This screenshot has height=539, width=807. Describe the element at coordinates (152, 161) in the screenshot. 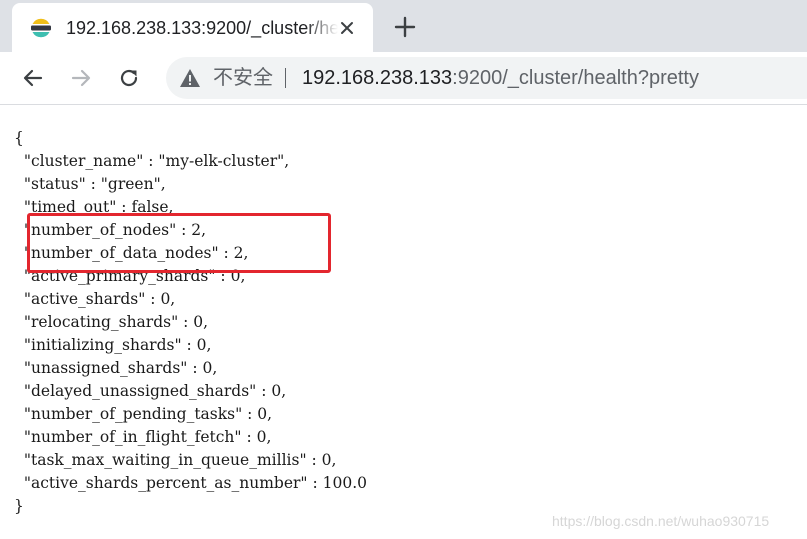

I see `json-line-cluster-name: "cluster_name" : "my-elk-cluster",` at that location.